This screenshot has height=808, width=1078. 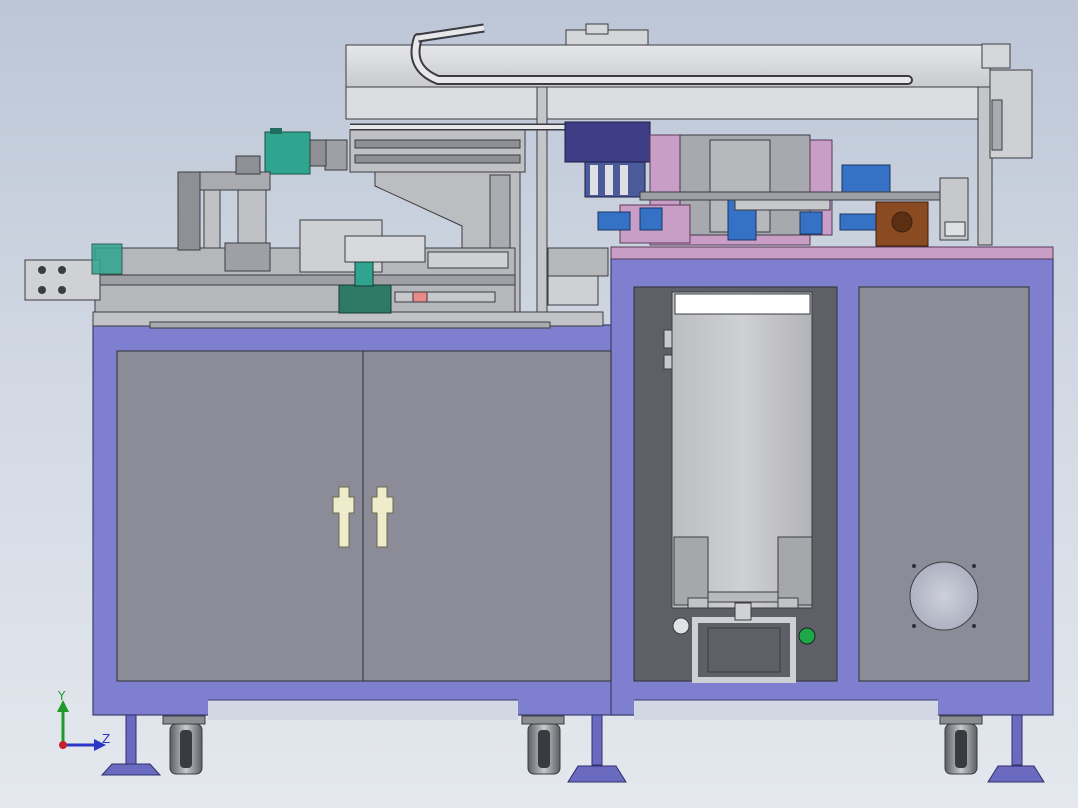 I want to click on y-axis-label: Y, so click(x=61, y=696).